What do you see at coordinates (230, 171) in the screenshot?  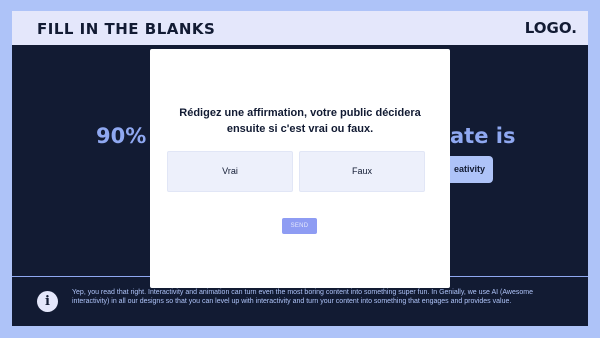 I see `choice-vrai-button: Vrai` at bounding box center [230, 171].